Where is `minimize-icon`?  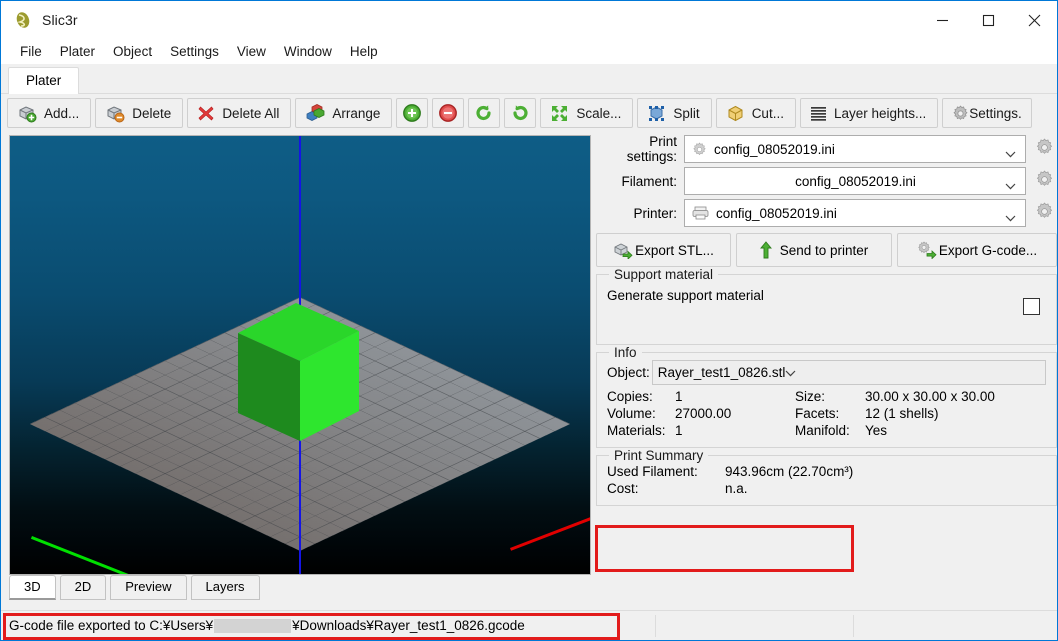 minimize-icon is located at coordinates (942, 20).